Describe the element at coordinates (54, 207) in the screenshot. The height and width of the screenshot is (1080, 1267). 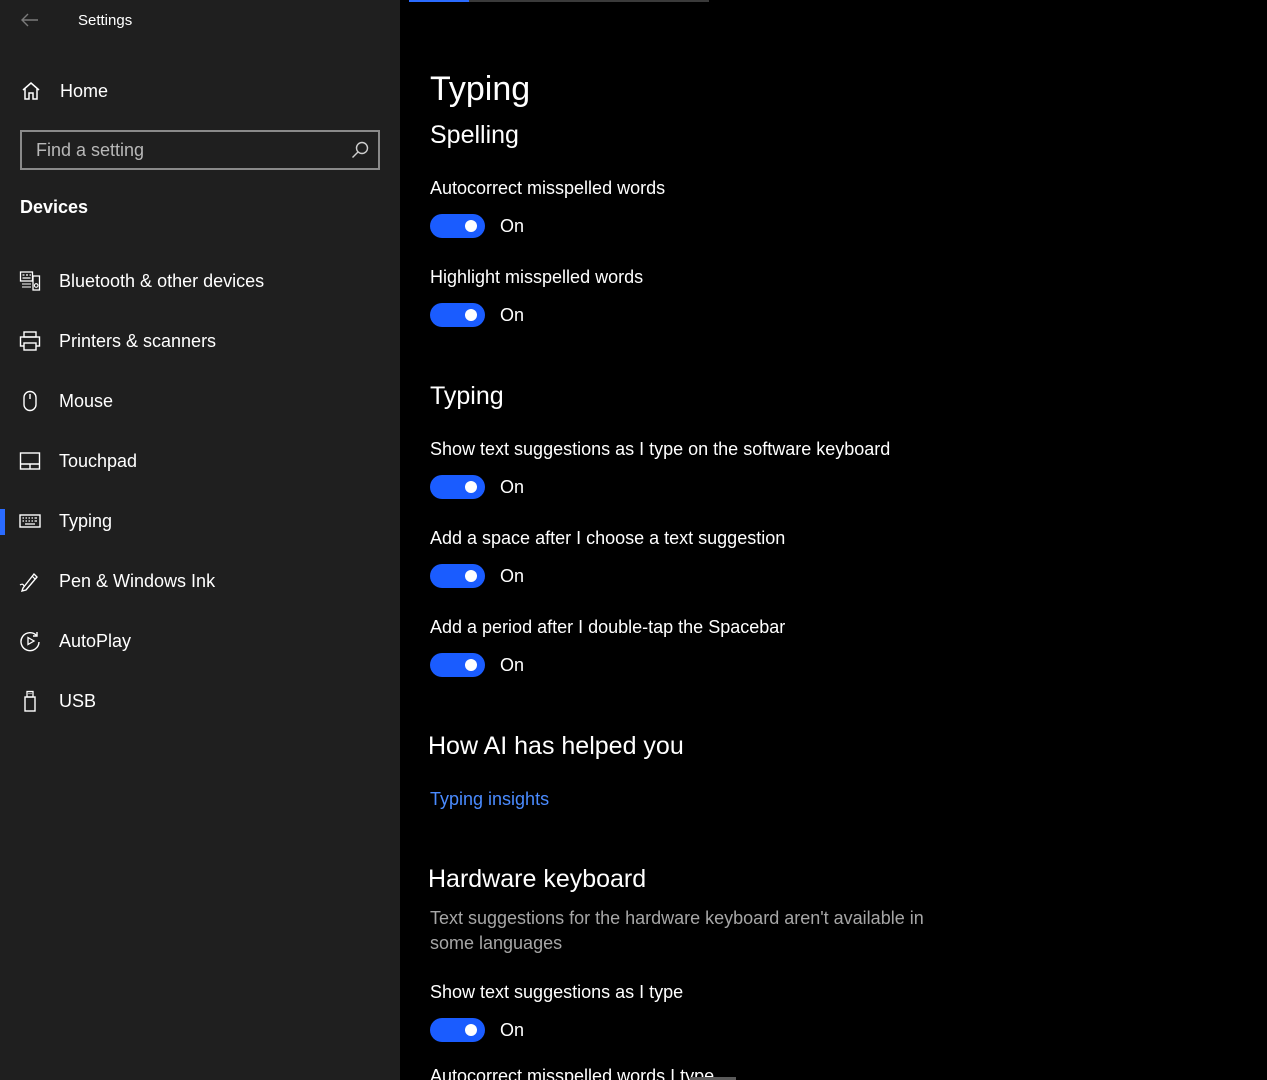
I see `section-label: Devices` at that location.